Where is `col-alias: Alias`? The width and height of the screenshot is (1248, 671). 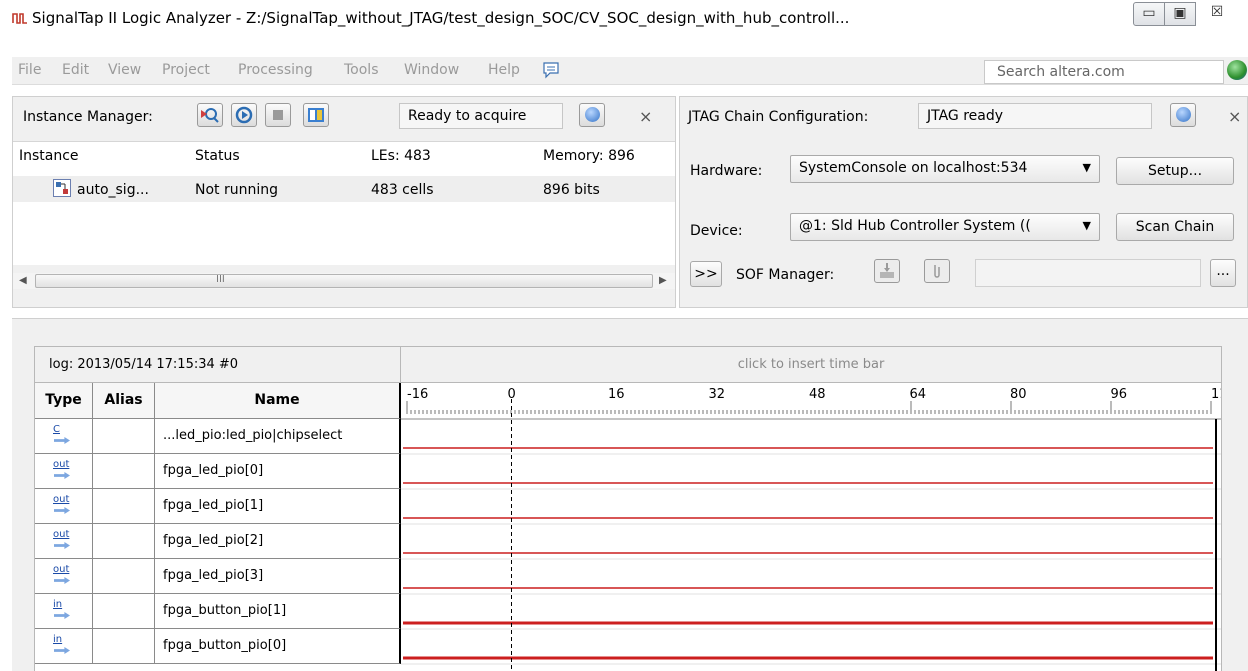
col-alias: Alias is located at coordinates (124, 401).